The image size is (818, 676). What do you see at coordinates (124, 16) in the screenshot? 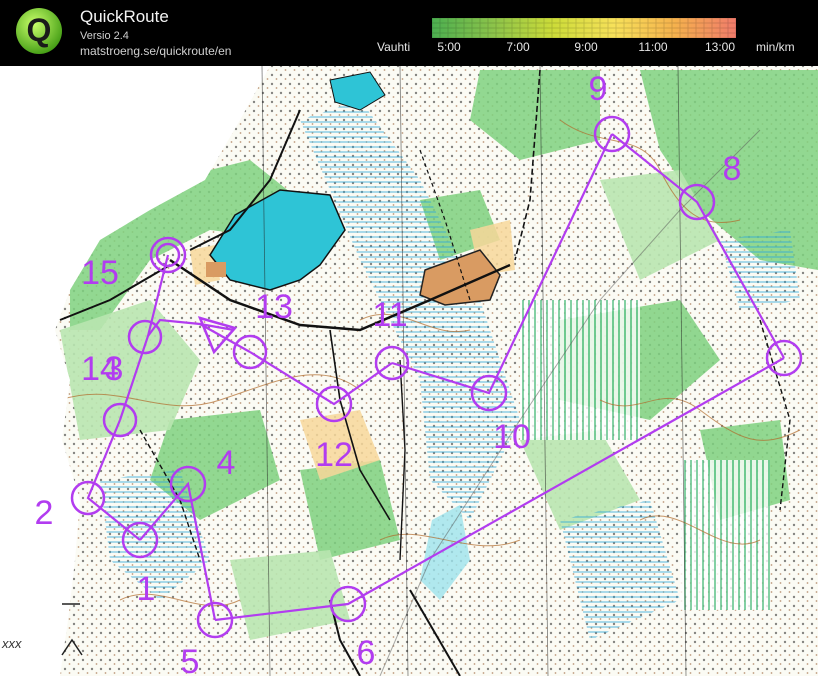
I see `app-title: QuickRoute` at bounding box center [124, 16].